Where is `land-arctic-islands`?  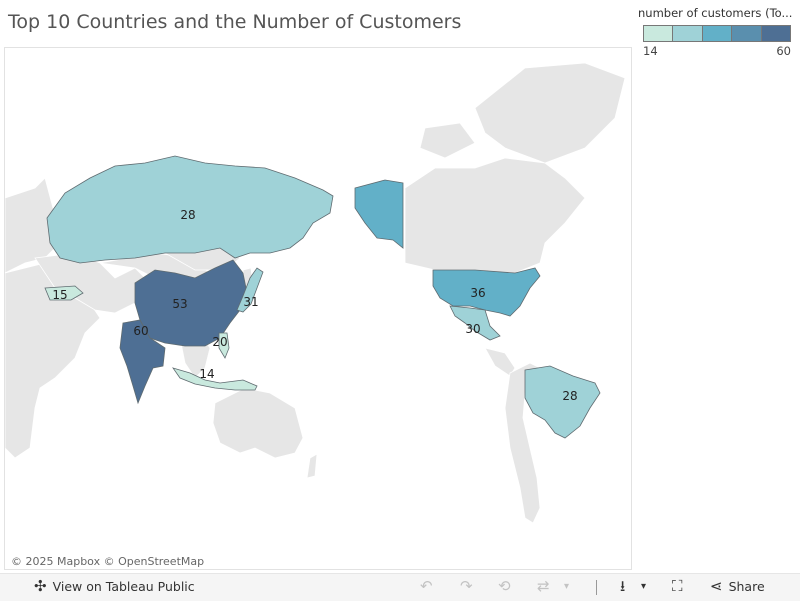
land-arctic-islands is located at coordinates (447, 140).